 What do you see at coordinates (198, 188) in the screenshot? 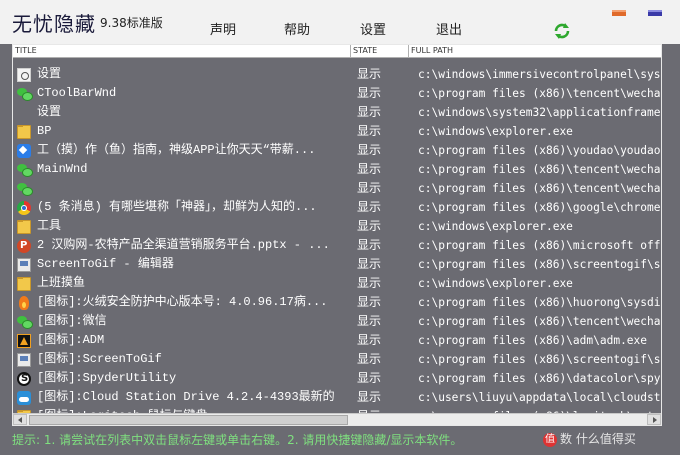
I see `row-title` at bounding box center [198, 188].